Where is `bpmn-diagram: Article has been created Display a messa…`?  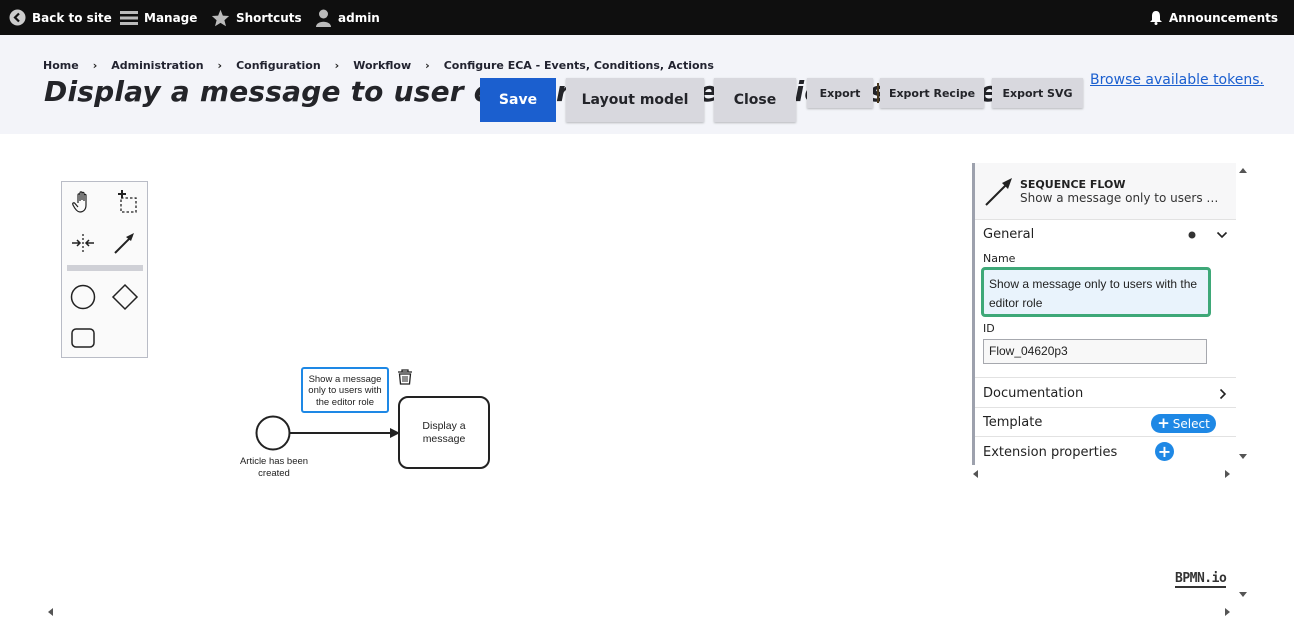 bpmn-diagram: Article has been created Display a messa… is located at coordinates (365, 423).